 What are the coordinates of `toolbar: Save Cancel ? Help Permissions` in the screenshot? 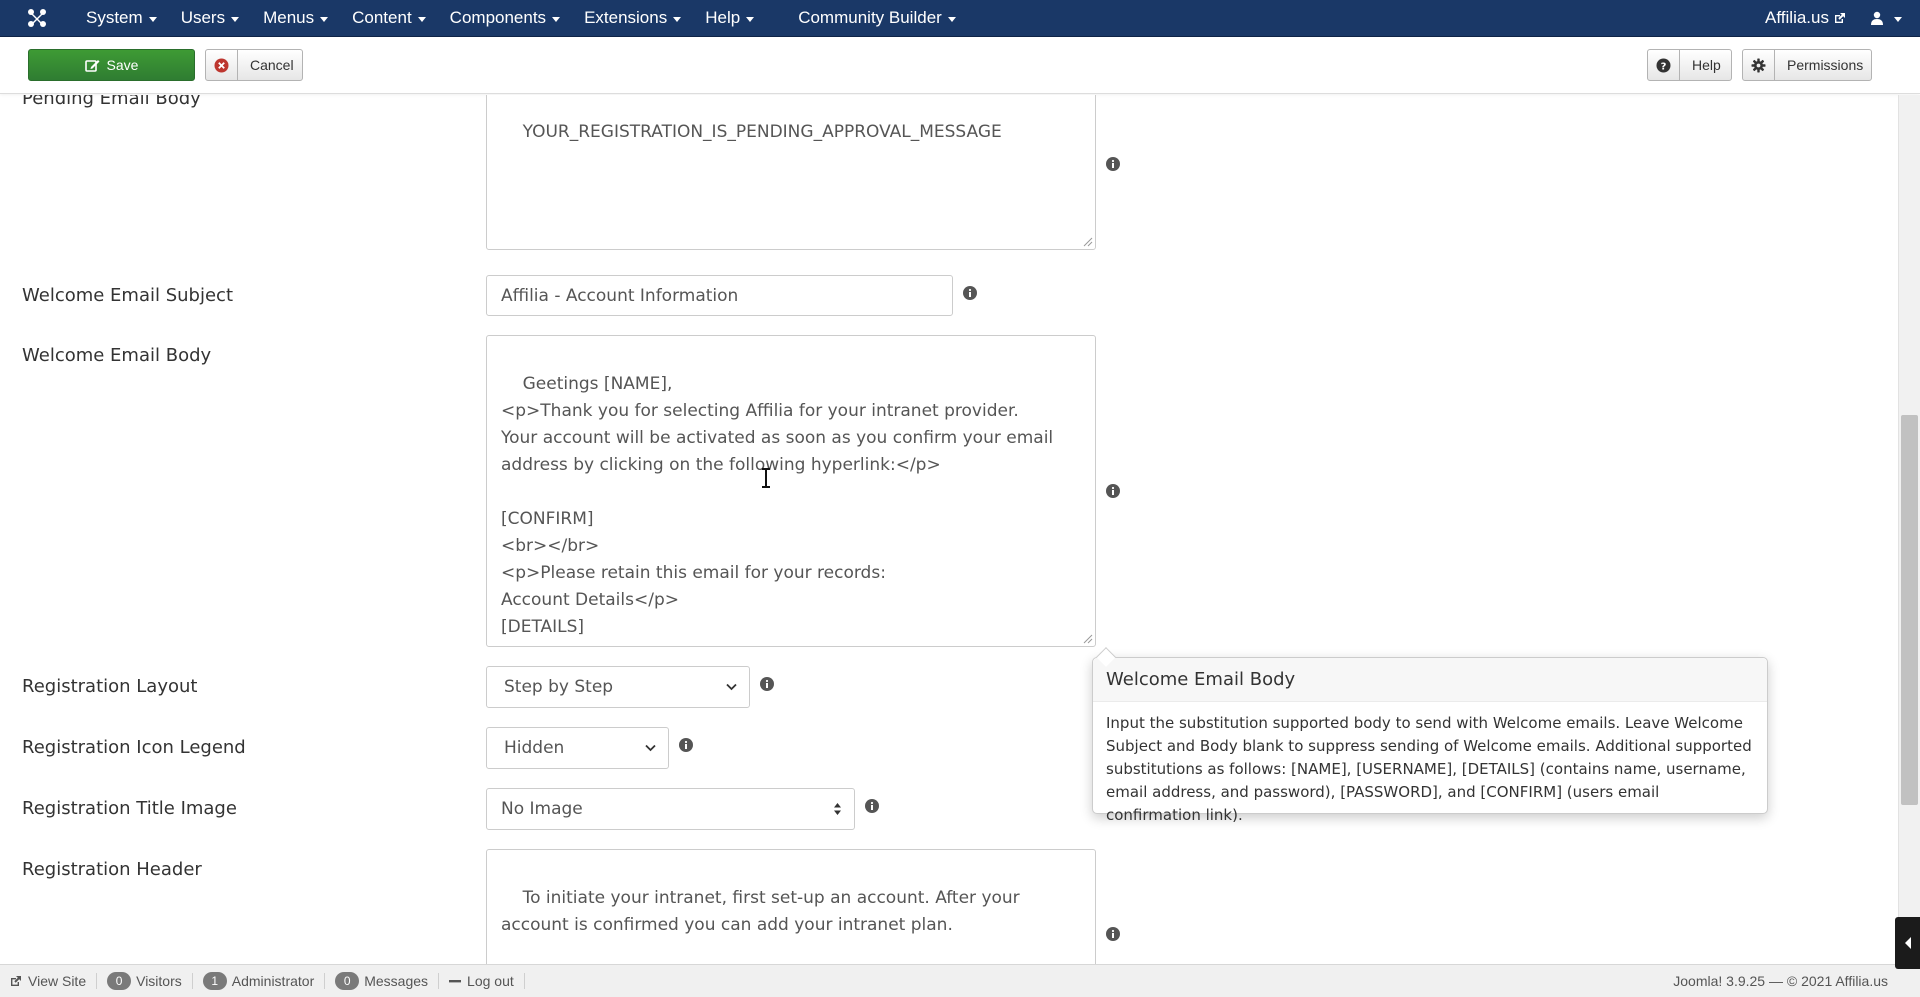 It's located at (960, 65).